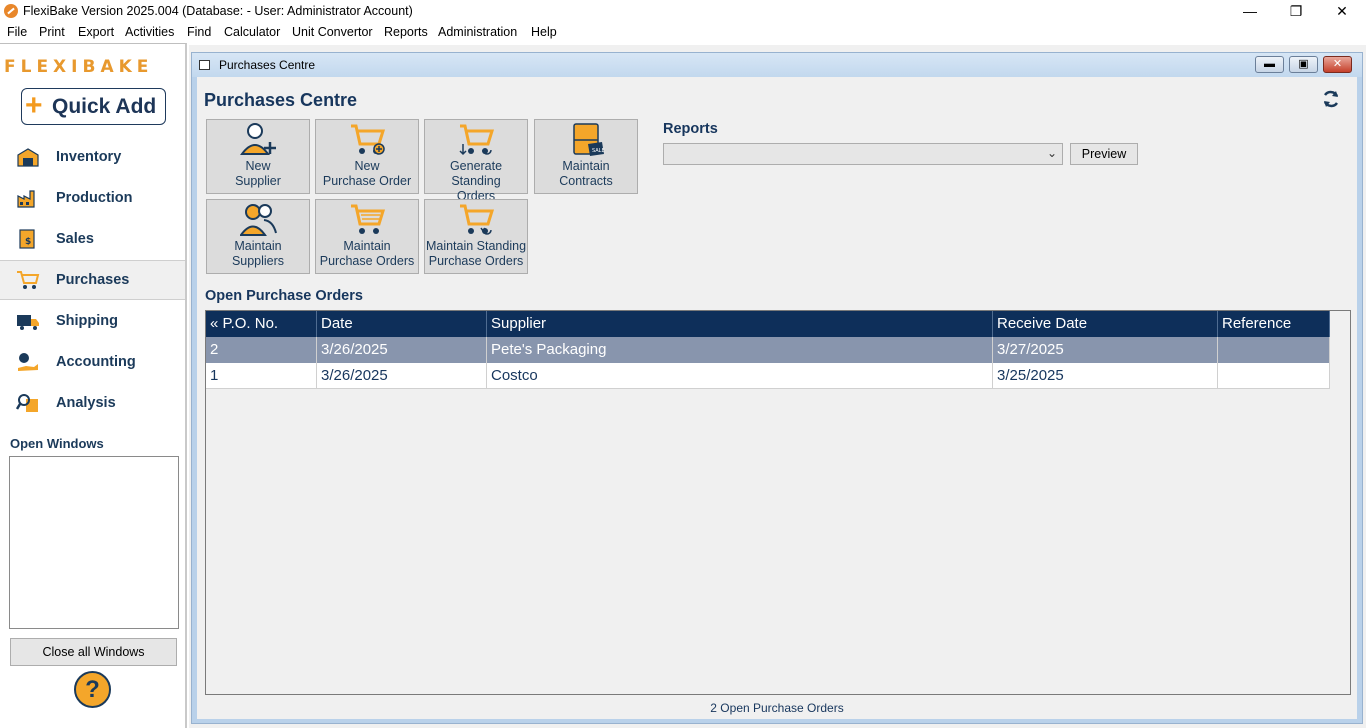 Image resolution: width=1366 pixels, height=728 pixels. What do you see at coordinates (258, 156) in the screenshot?
I see `new-supplier-button: New Supplier` at bounding box center [258, 156].